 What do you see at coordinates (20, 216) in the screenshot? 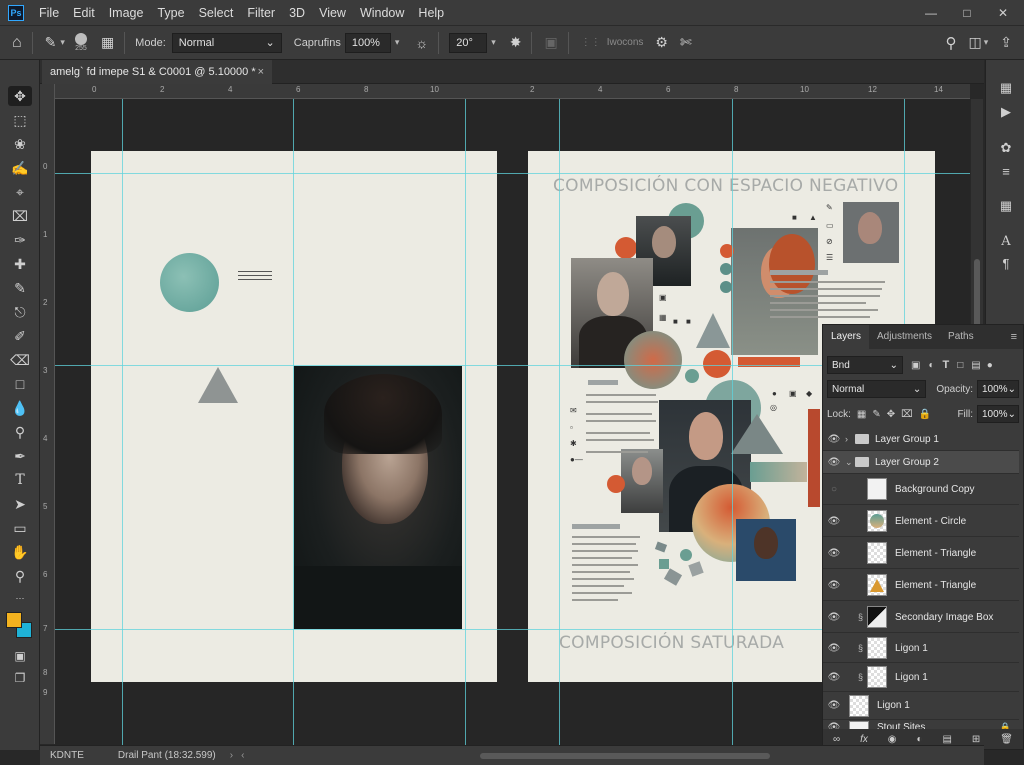
I see `frame-tool-icon: ⌧` at bounding box center [20, 216].